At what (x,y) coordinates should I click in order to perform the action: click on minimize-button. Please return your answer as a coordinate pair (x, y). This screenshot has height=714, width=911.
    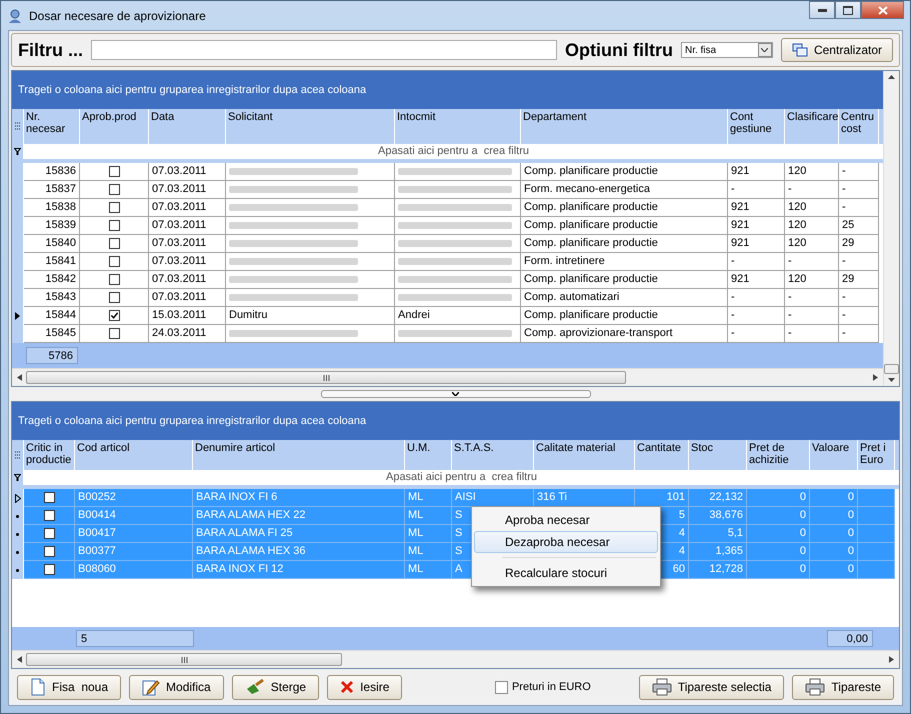
    Looking at the image, I should click on (822, 10).